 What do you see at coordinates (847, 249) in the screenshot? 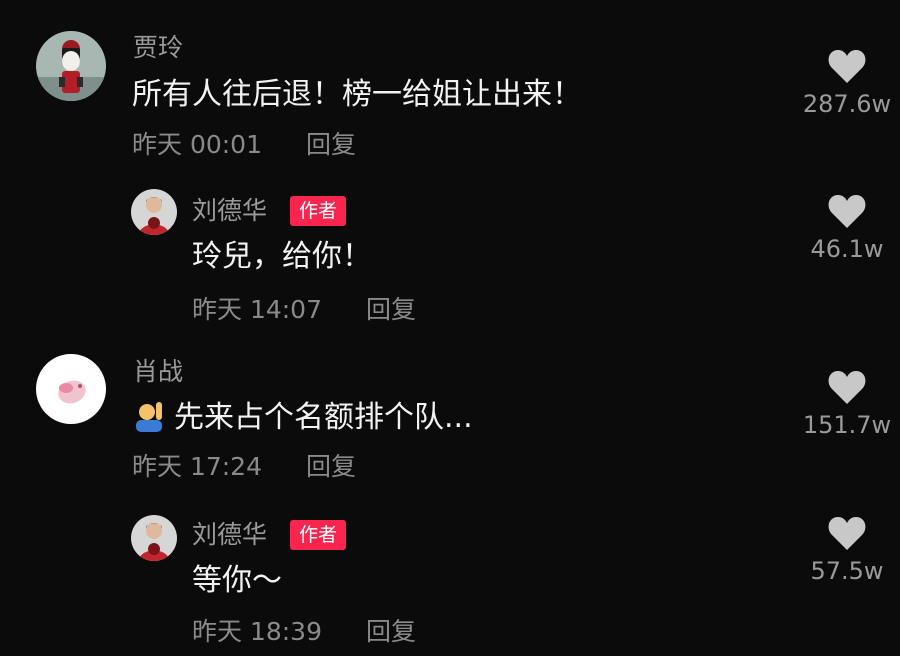
I see `like-count: 46.1w` at bounding box center [847, 249].